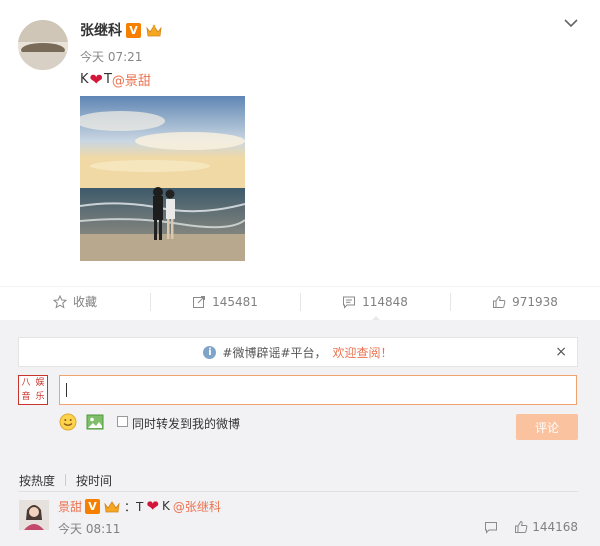  Describe the element at coordinates (162, 178) in the screenshot. I see `post-photo` at that location.